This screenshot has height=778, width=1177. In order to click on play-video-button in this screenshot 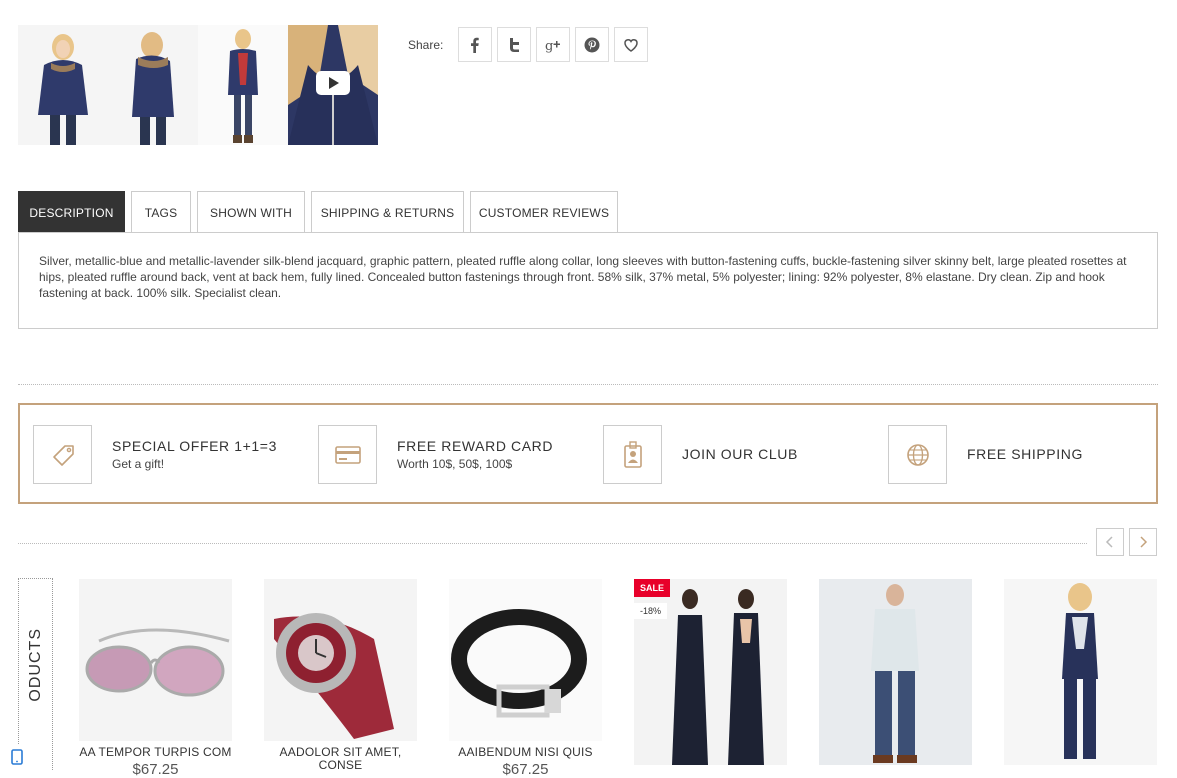, I will do `click(333, 83)`.